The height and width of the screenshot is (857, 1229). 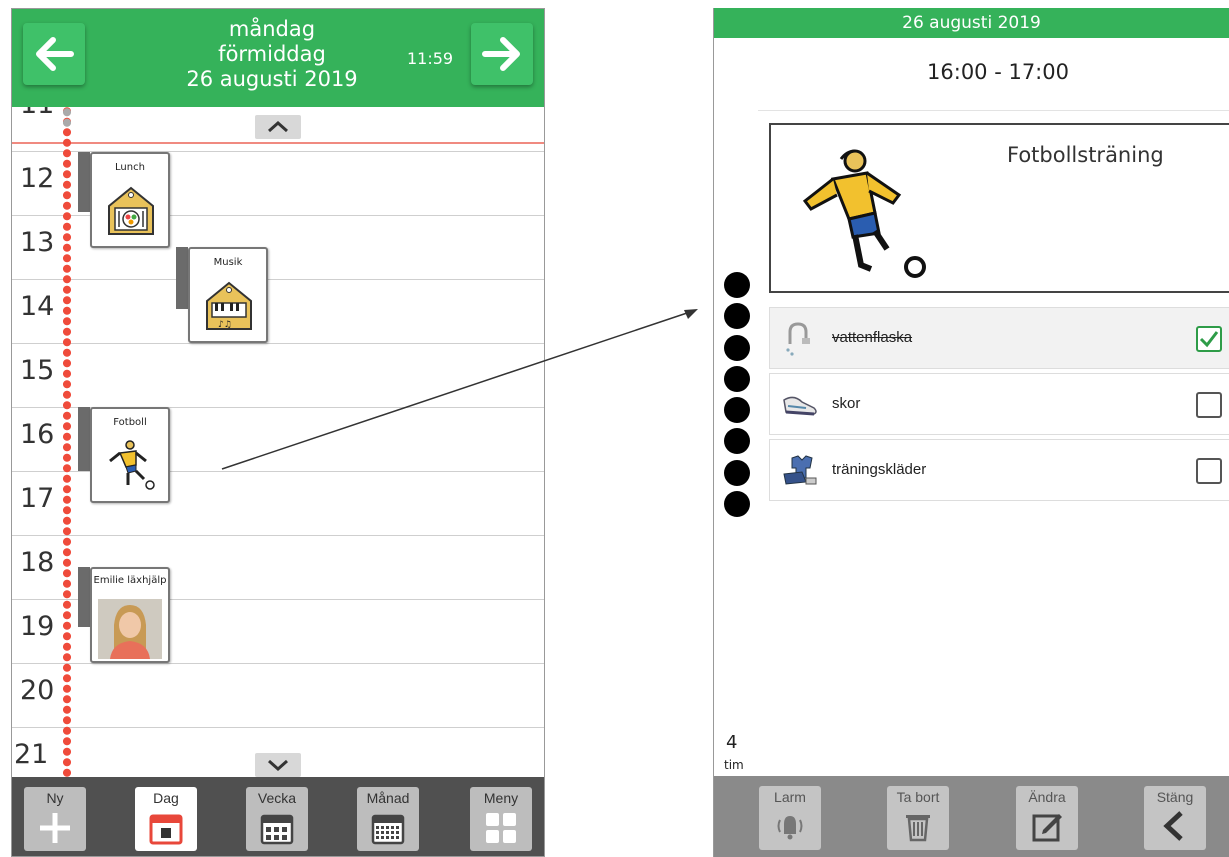 What do you see at coordinates (999, 338) in the screenshot?
I see `checklist-item: vattenflaska` at bounding box center [999, 338].